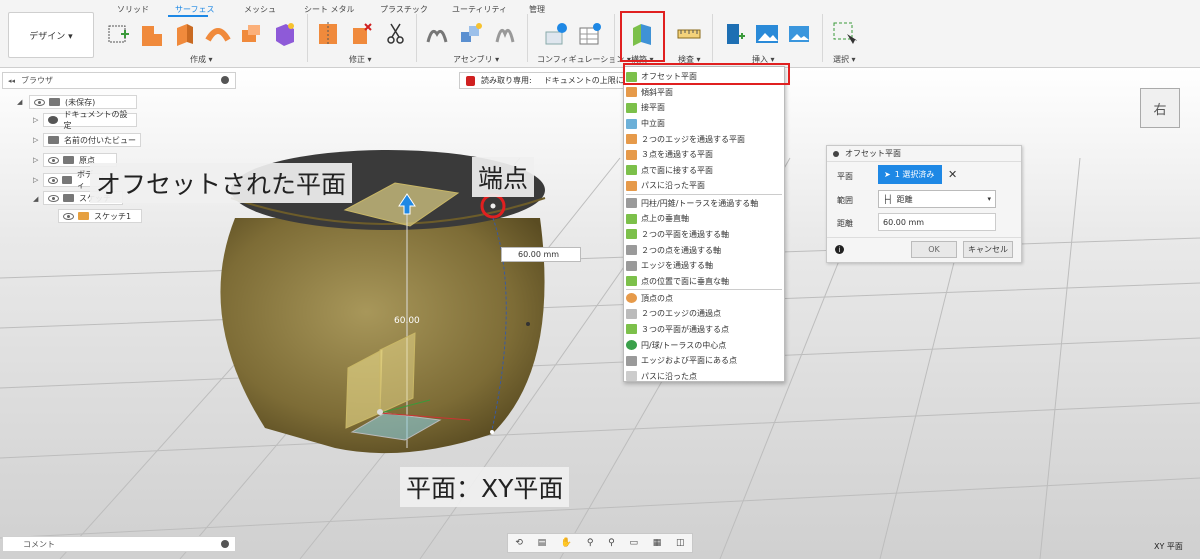  Describe the element at coordinates (476, 59) in the screenshot. I see `assemble-group-label: アセンブリ ▾` at that location.